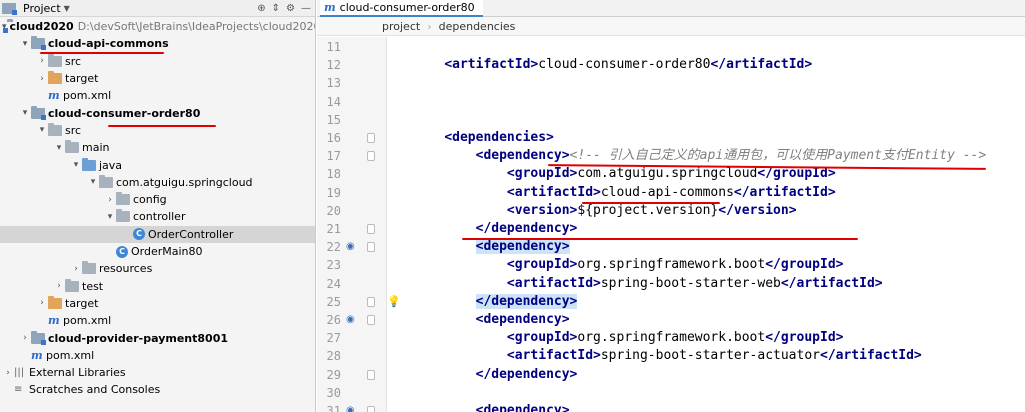 The height and width of the screenshot is (412, 1025). I want to click on line-number: 26, so click(333, 320).